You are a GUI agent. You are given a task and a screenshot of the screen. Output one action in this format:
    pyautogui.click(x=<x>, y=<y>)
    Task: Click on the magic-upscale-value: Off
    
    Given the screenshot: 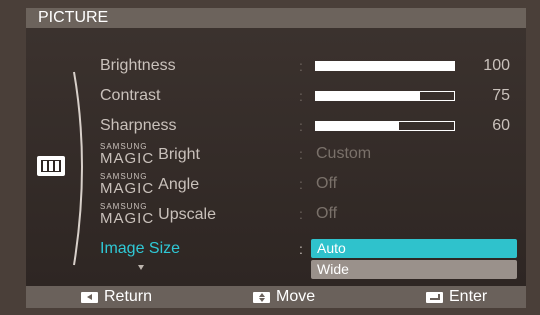 What is the action you would take?
    pyautogui.click(x=327, y=213)
    